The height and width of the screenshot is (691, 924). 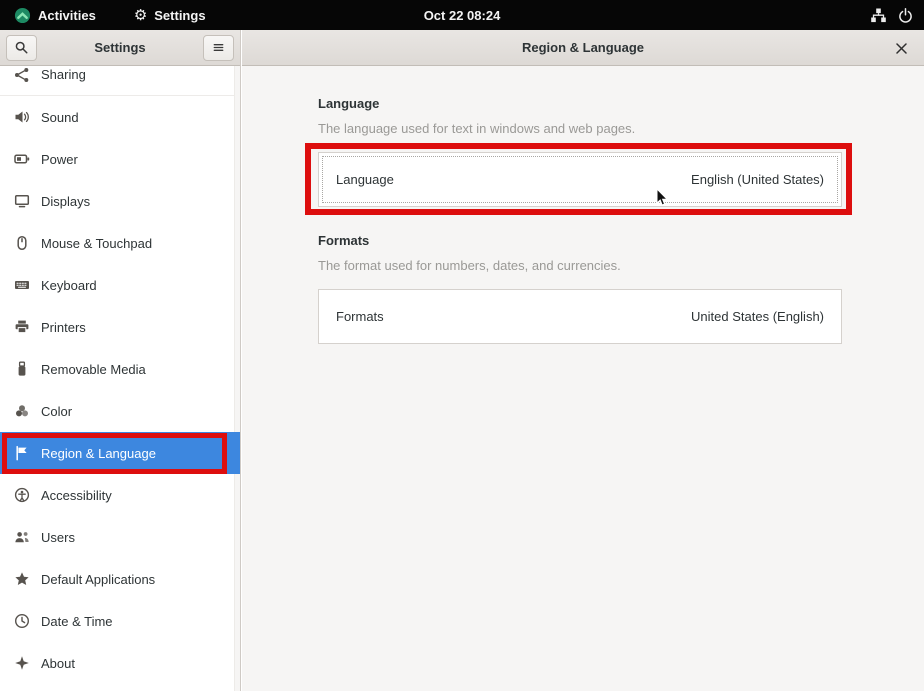 I want to click on sidebar-item-printers: Printers, so click(x=120, y=327).